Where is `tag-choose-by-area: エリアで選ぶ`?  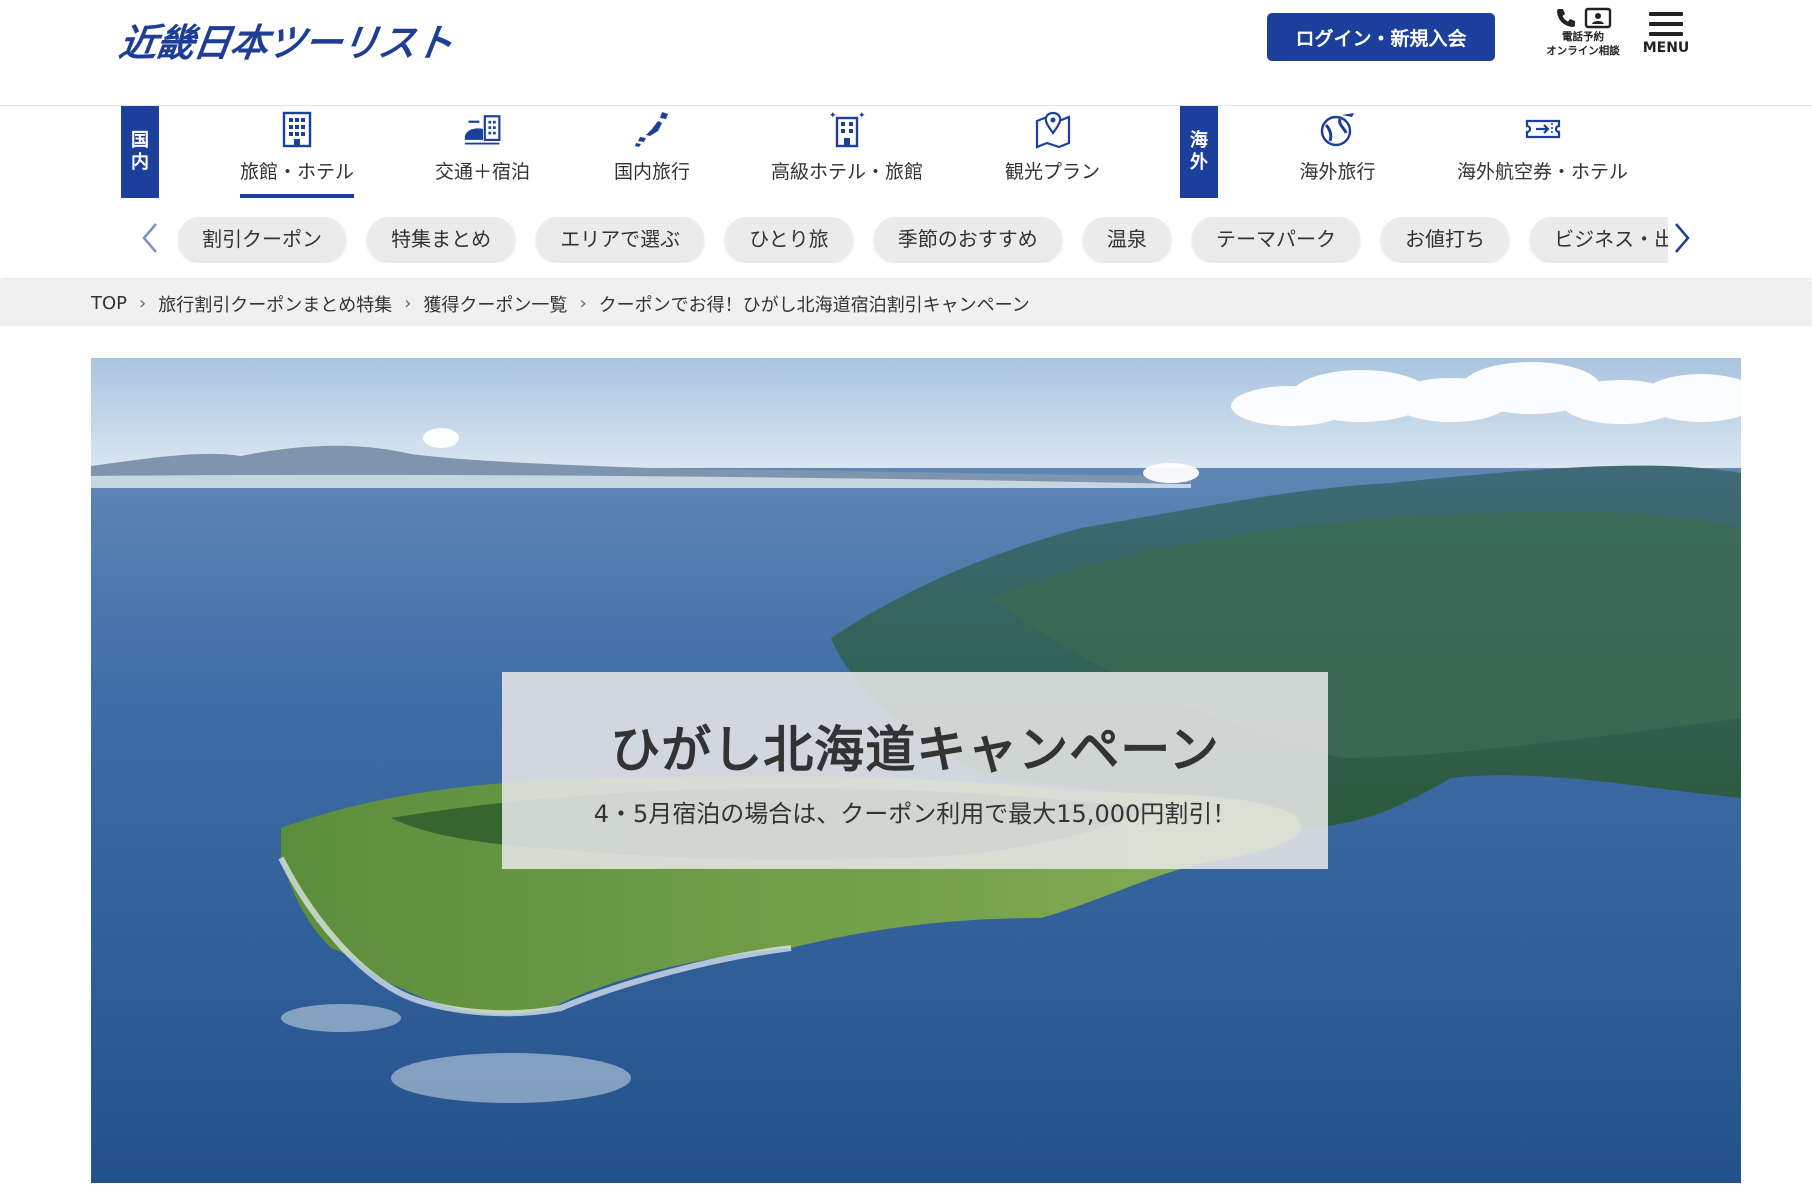
tag-choose-by-area: エリアで選ぶ is located at coordinates (620, 239).